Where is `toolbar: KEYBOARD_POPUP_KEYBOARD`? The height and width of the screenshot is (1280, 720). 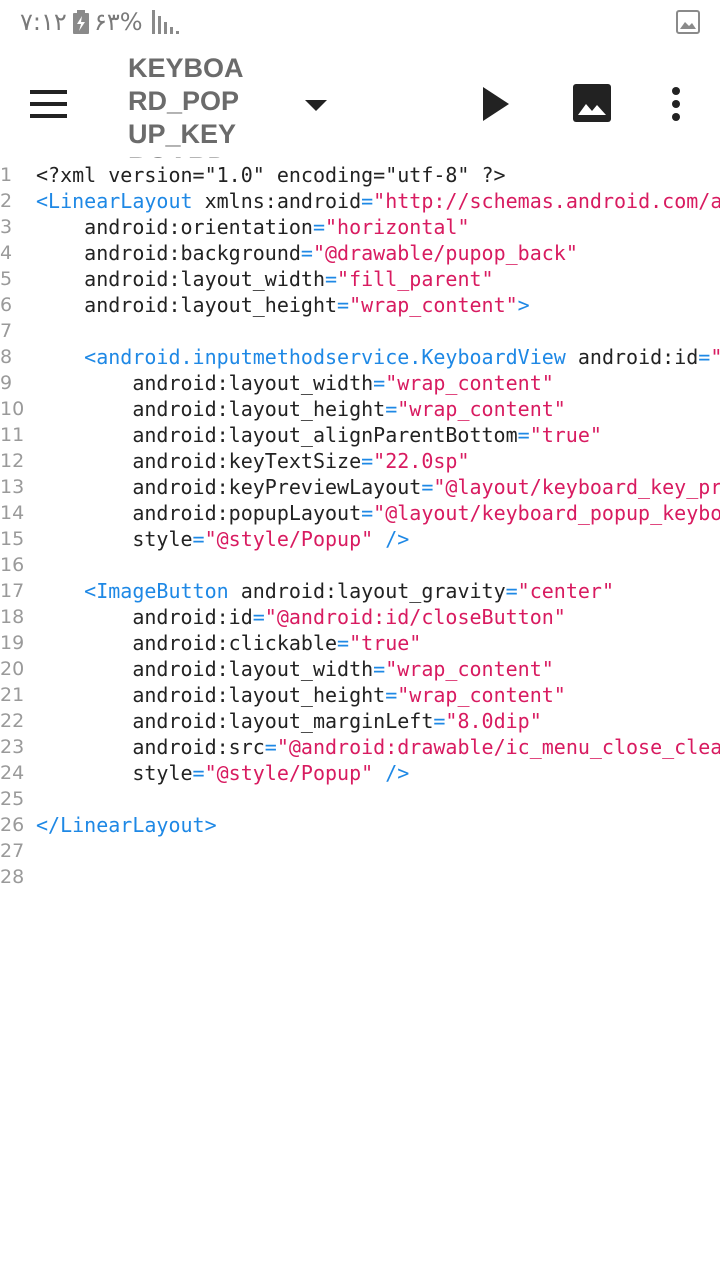
toolbar: KEYBOARD_POPUP_KEYBOARD is located at coordinates (360, 104).